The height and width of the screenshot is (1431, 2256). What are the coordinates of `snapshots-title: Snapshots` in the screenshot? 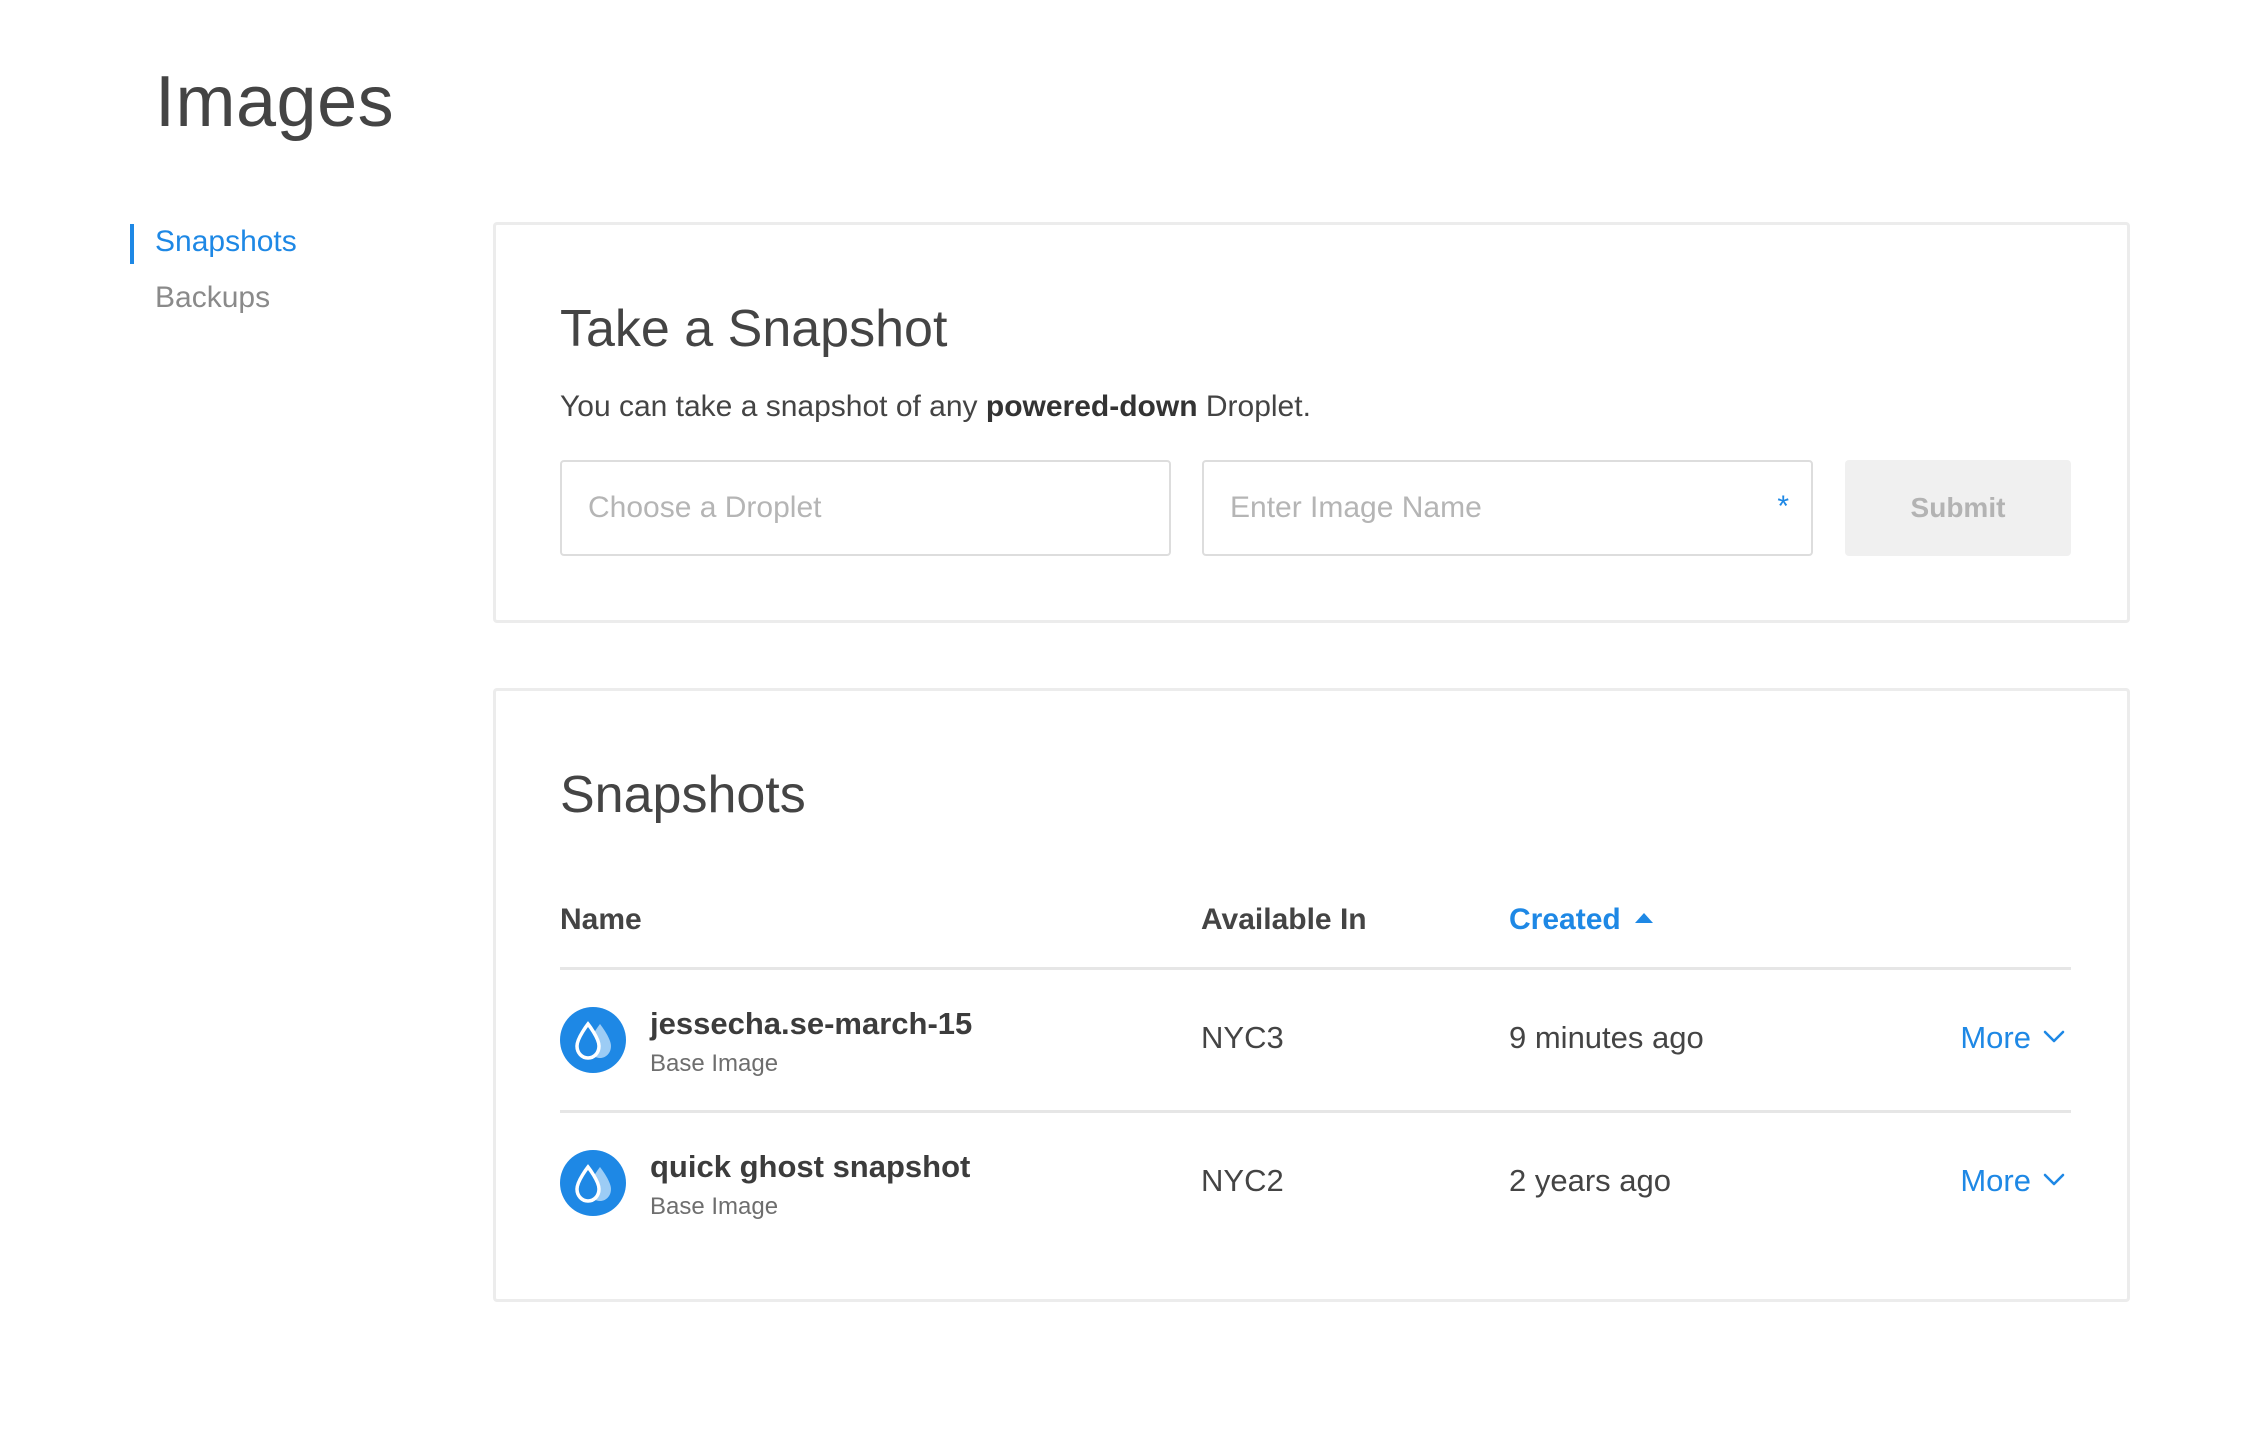 It's located at (683, 795).